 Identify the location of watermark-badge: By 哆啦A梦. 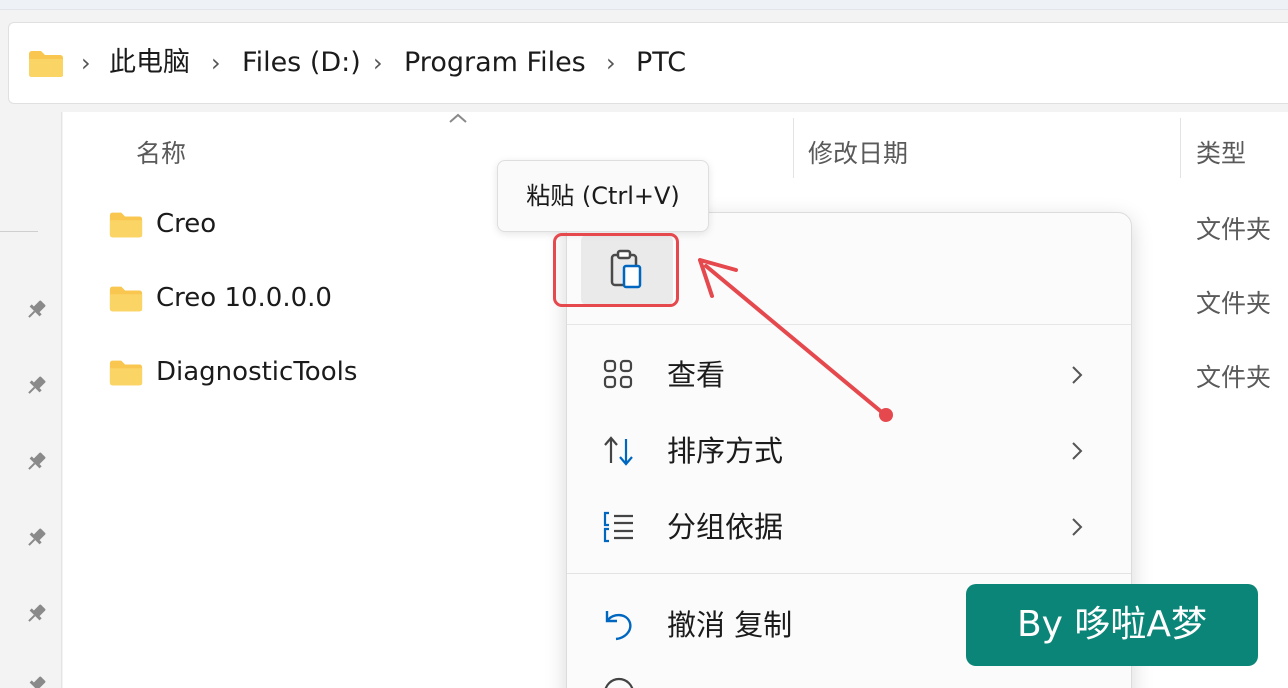
(1112, 625).